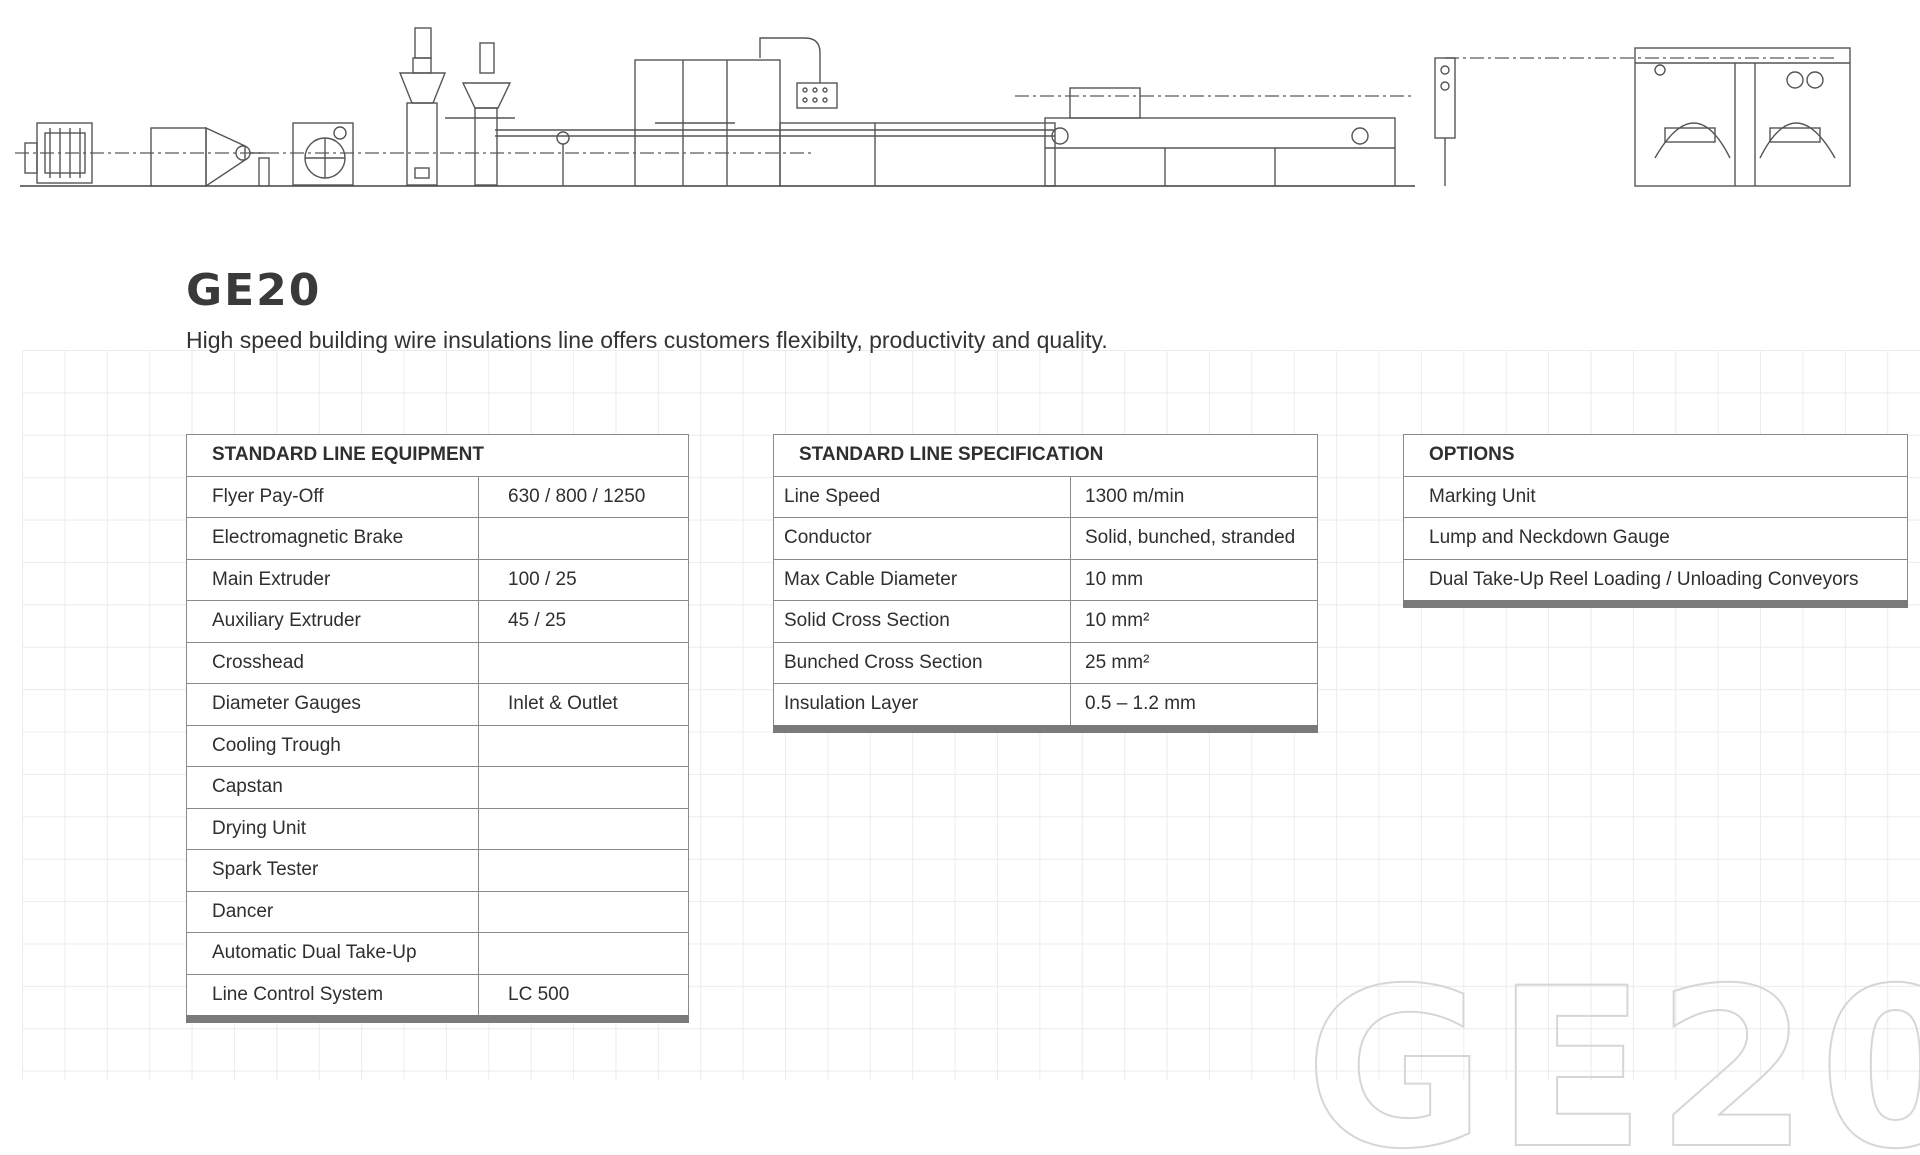 The width and height of the screenshot is (1920, 1155). I want to click on row-label: Conductor, so click(922, 538).